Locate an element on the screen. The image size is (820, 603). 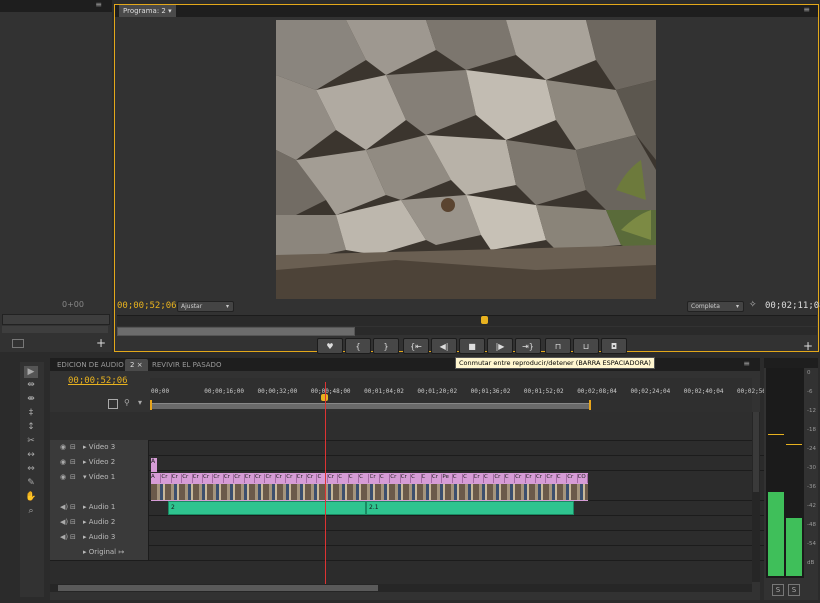
work-area-in is located at coordinates (151, 405).